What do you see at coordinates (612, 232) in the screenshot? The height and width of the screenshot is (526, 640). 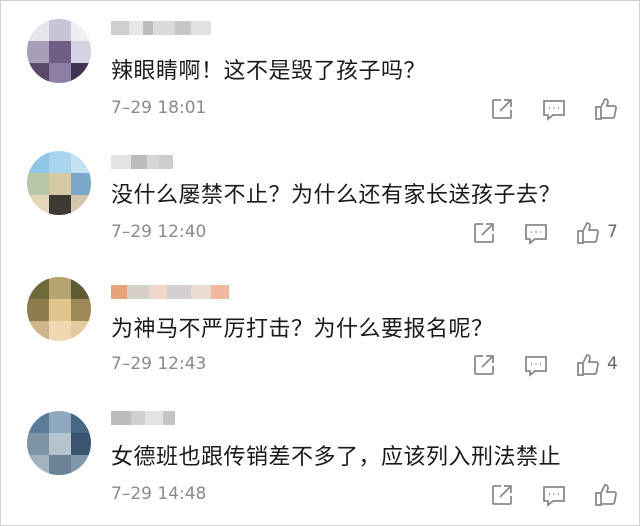 I see `like-count: 7` at bounding box center [612, 232].